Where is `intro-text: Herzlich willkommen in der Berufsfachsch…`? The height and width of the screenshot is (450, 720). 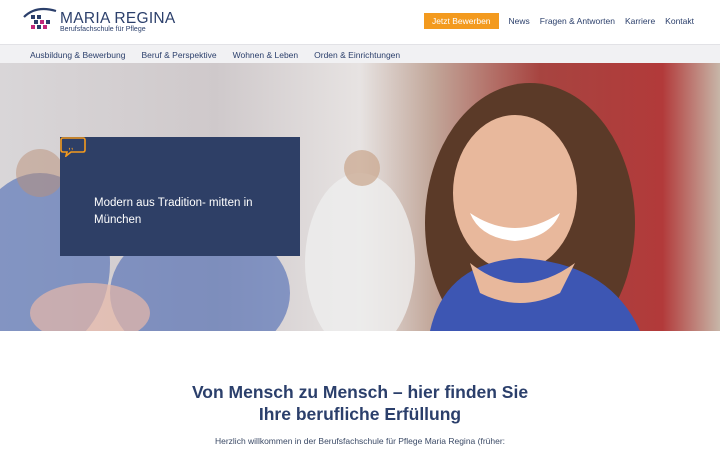 intro-text: Herzlich willkommen in der Berufsfachsch… is located at coordinates (360, 441).